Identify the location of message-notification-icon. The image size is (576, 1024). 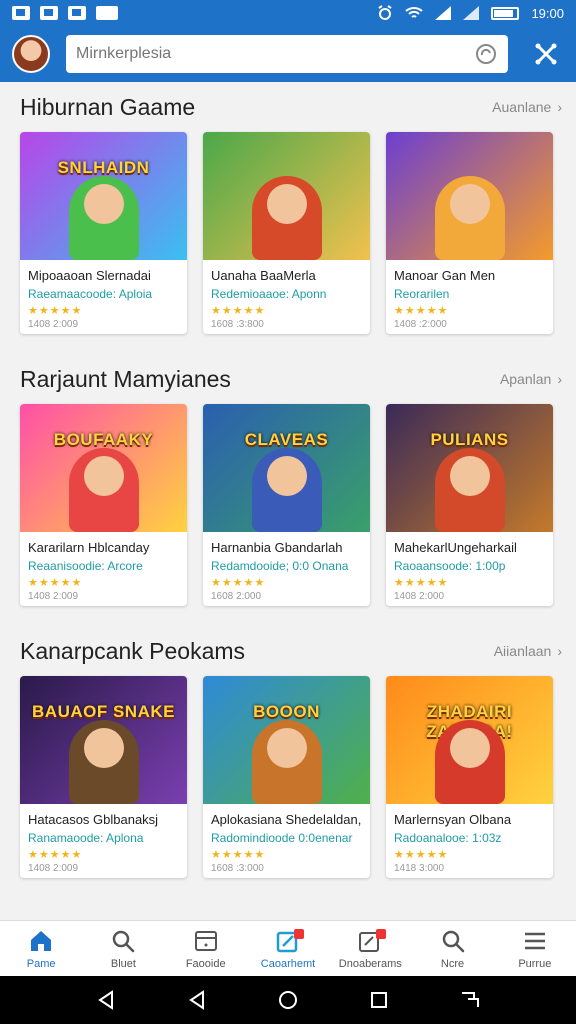
(107, 13).